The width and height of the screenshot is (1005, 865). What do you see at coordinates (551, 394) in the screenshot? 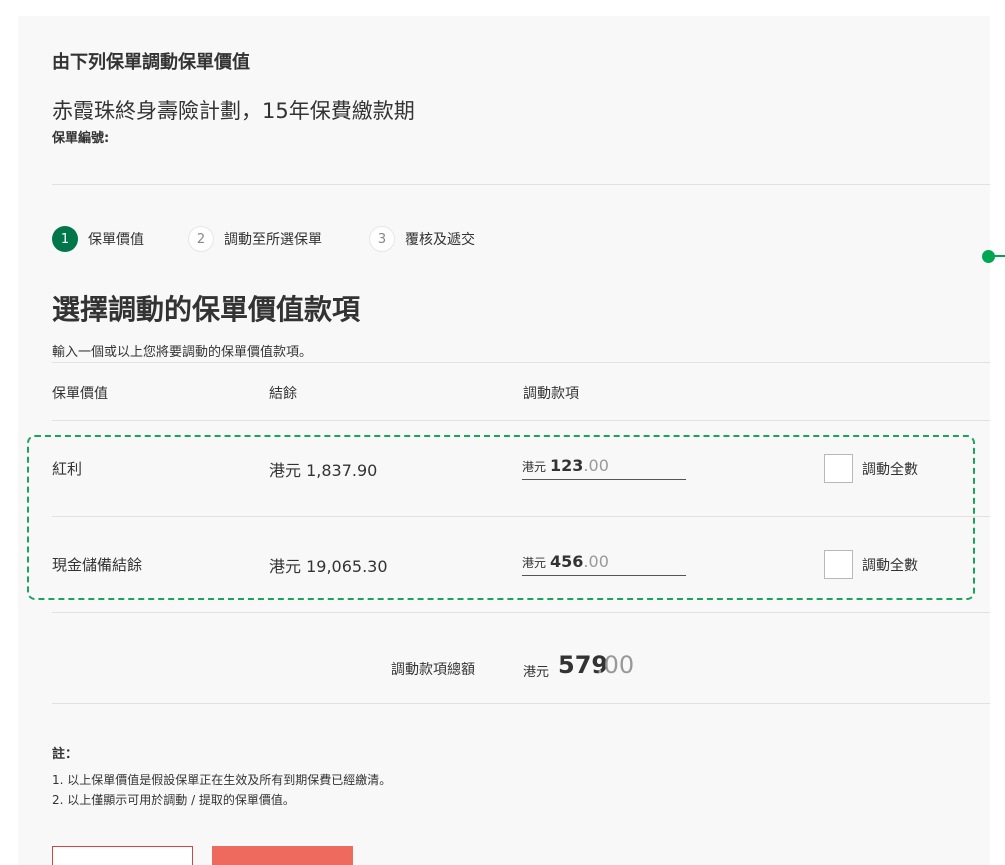
I see `column-header-amount: 調動款項` at bounding box center [551, 394].